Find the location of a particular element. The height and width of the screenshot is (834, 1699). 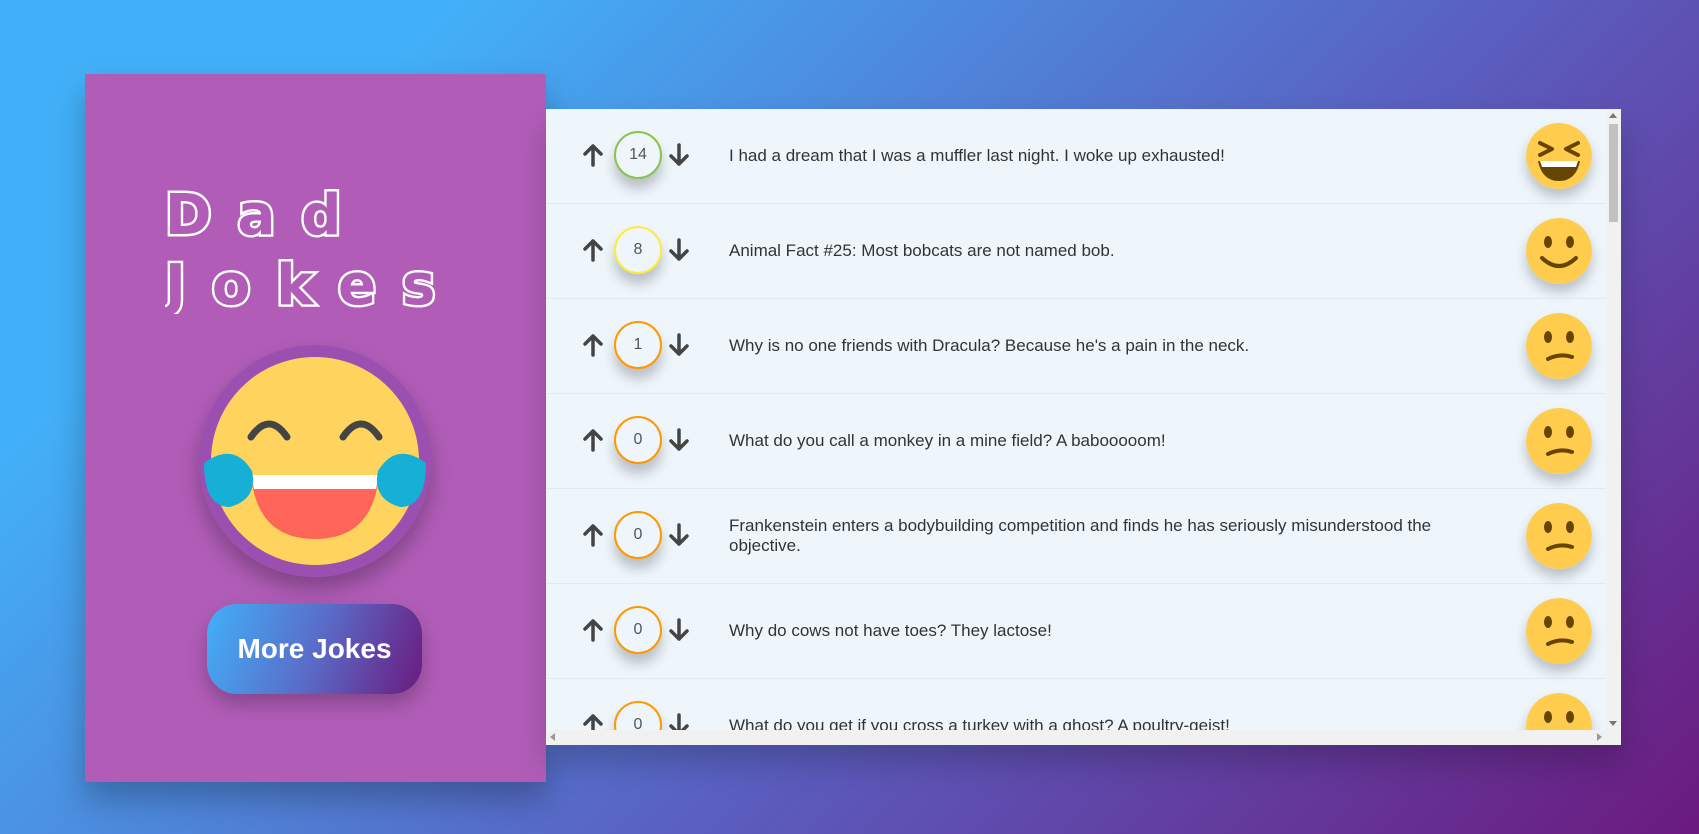

vote-count: 1 is located at coordinates (638, 345).